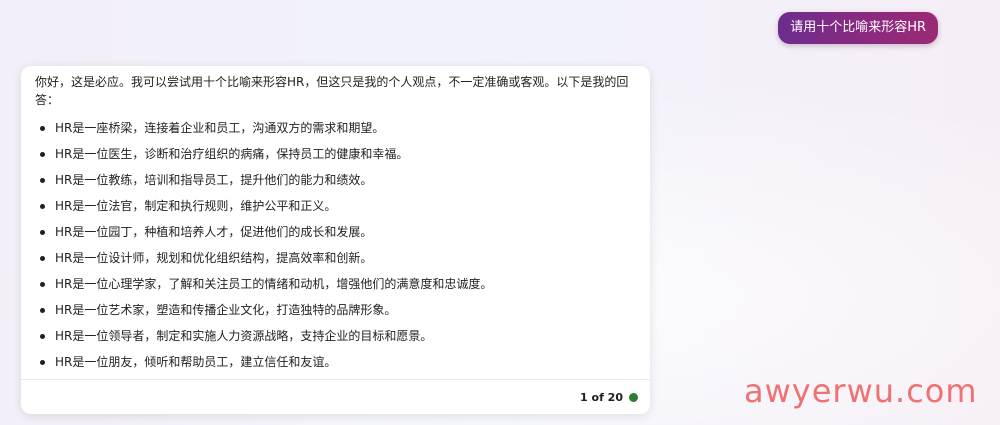  I want to click on list-item: HR是一位心理学家，了解和关注员工的情绪和动机，增强他们的满意度和忠诚度。, so click(335, 284).